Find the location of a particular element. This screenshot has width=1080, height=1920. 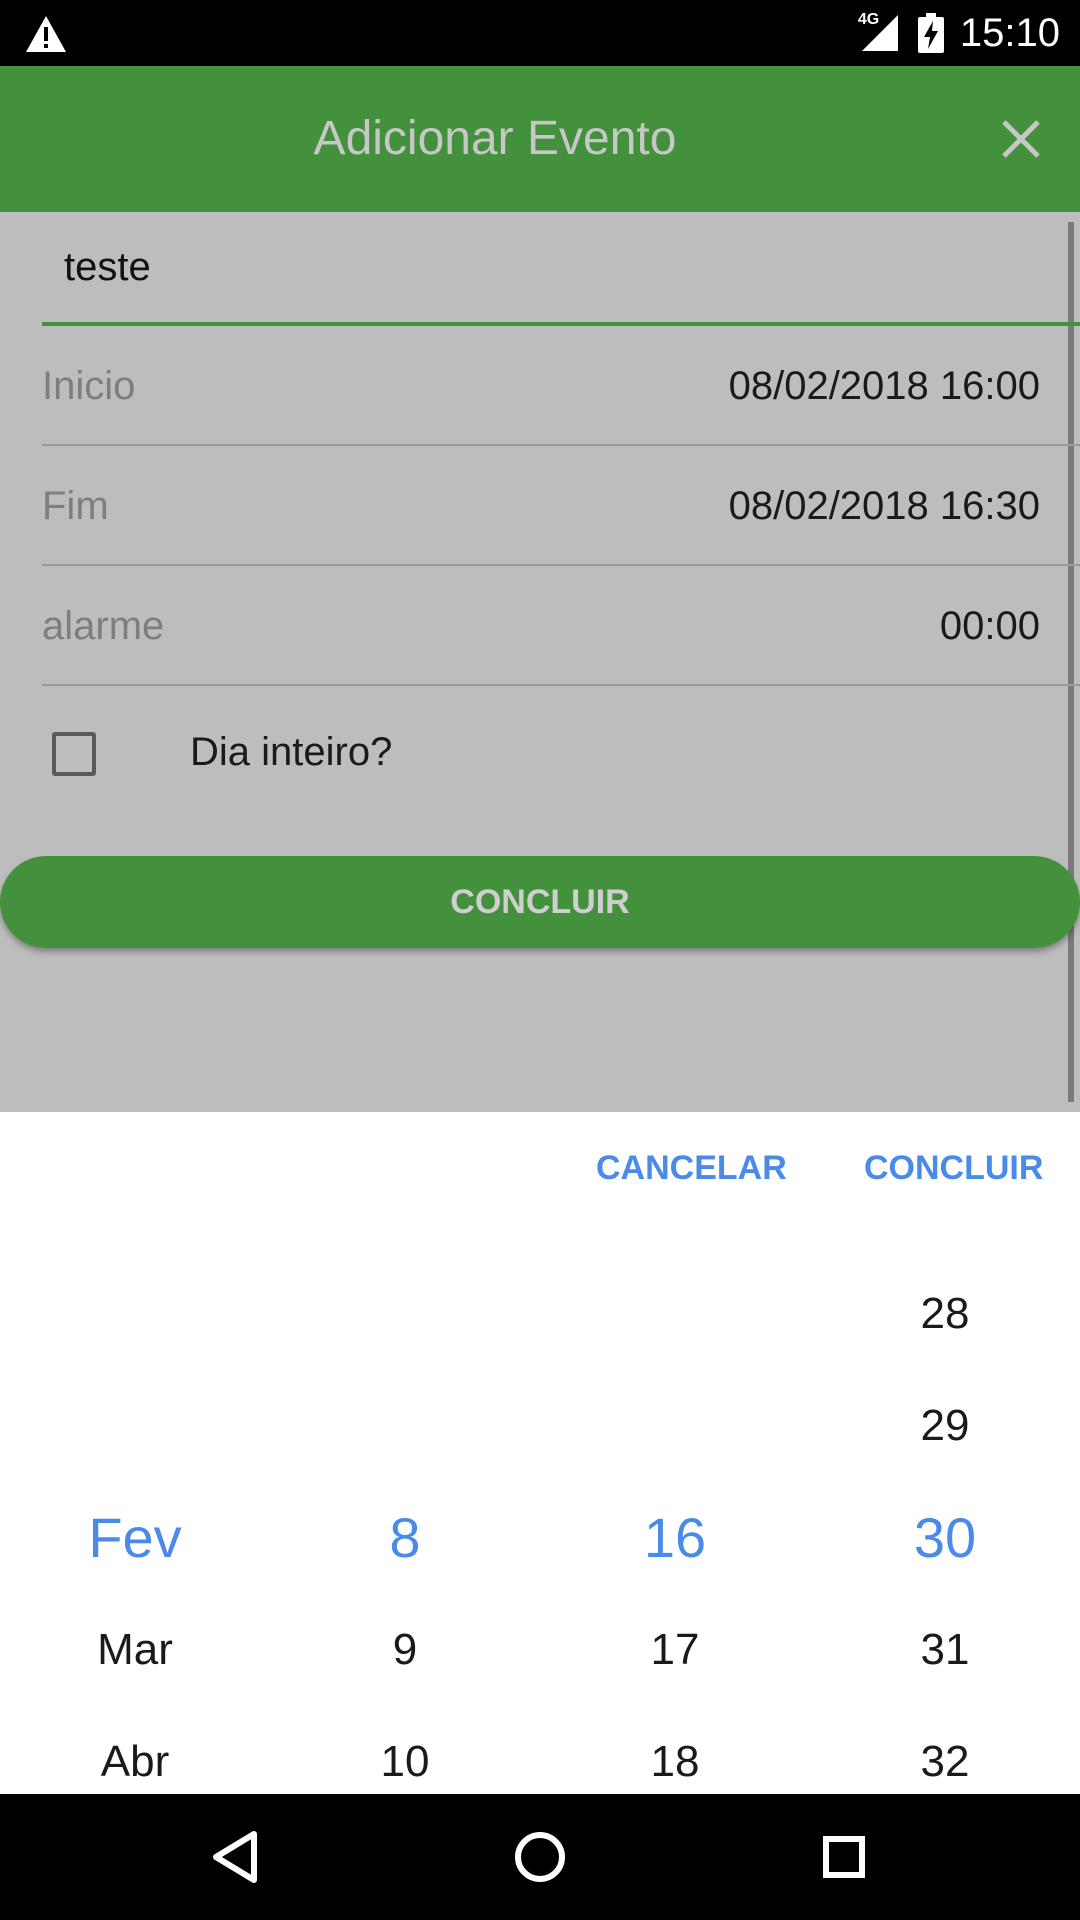

start-label: Inicio is located at coordinates (89, 386).